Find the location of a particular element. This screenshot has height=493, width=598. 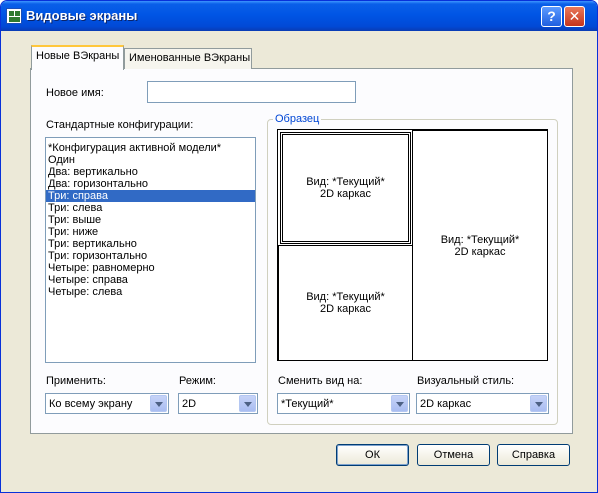

list-item: Три: справа is located at coordinates (150, 196).